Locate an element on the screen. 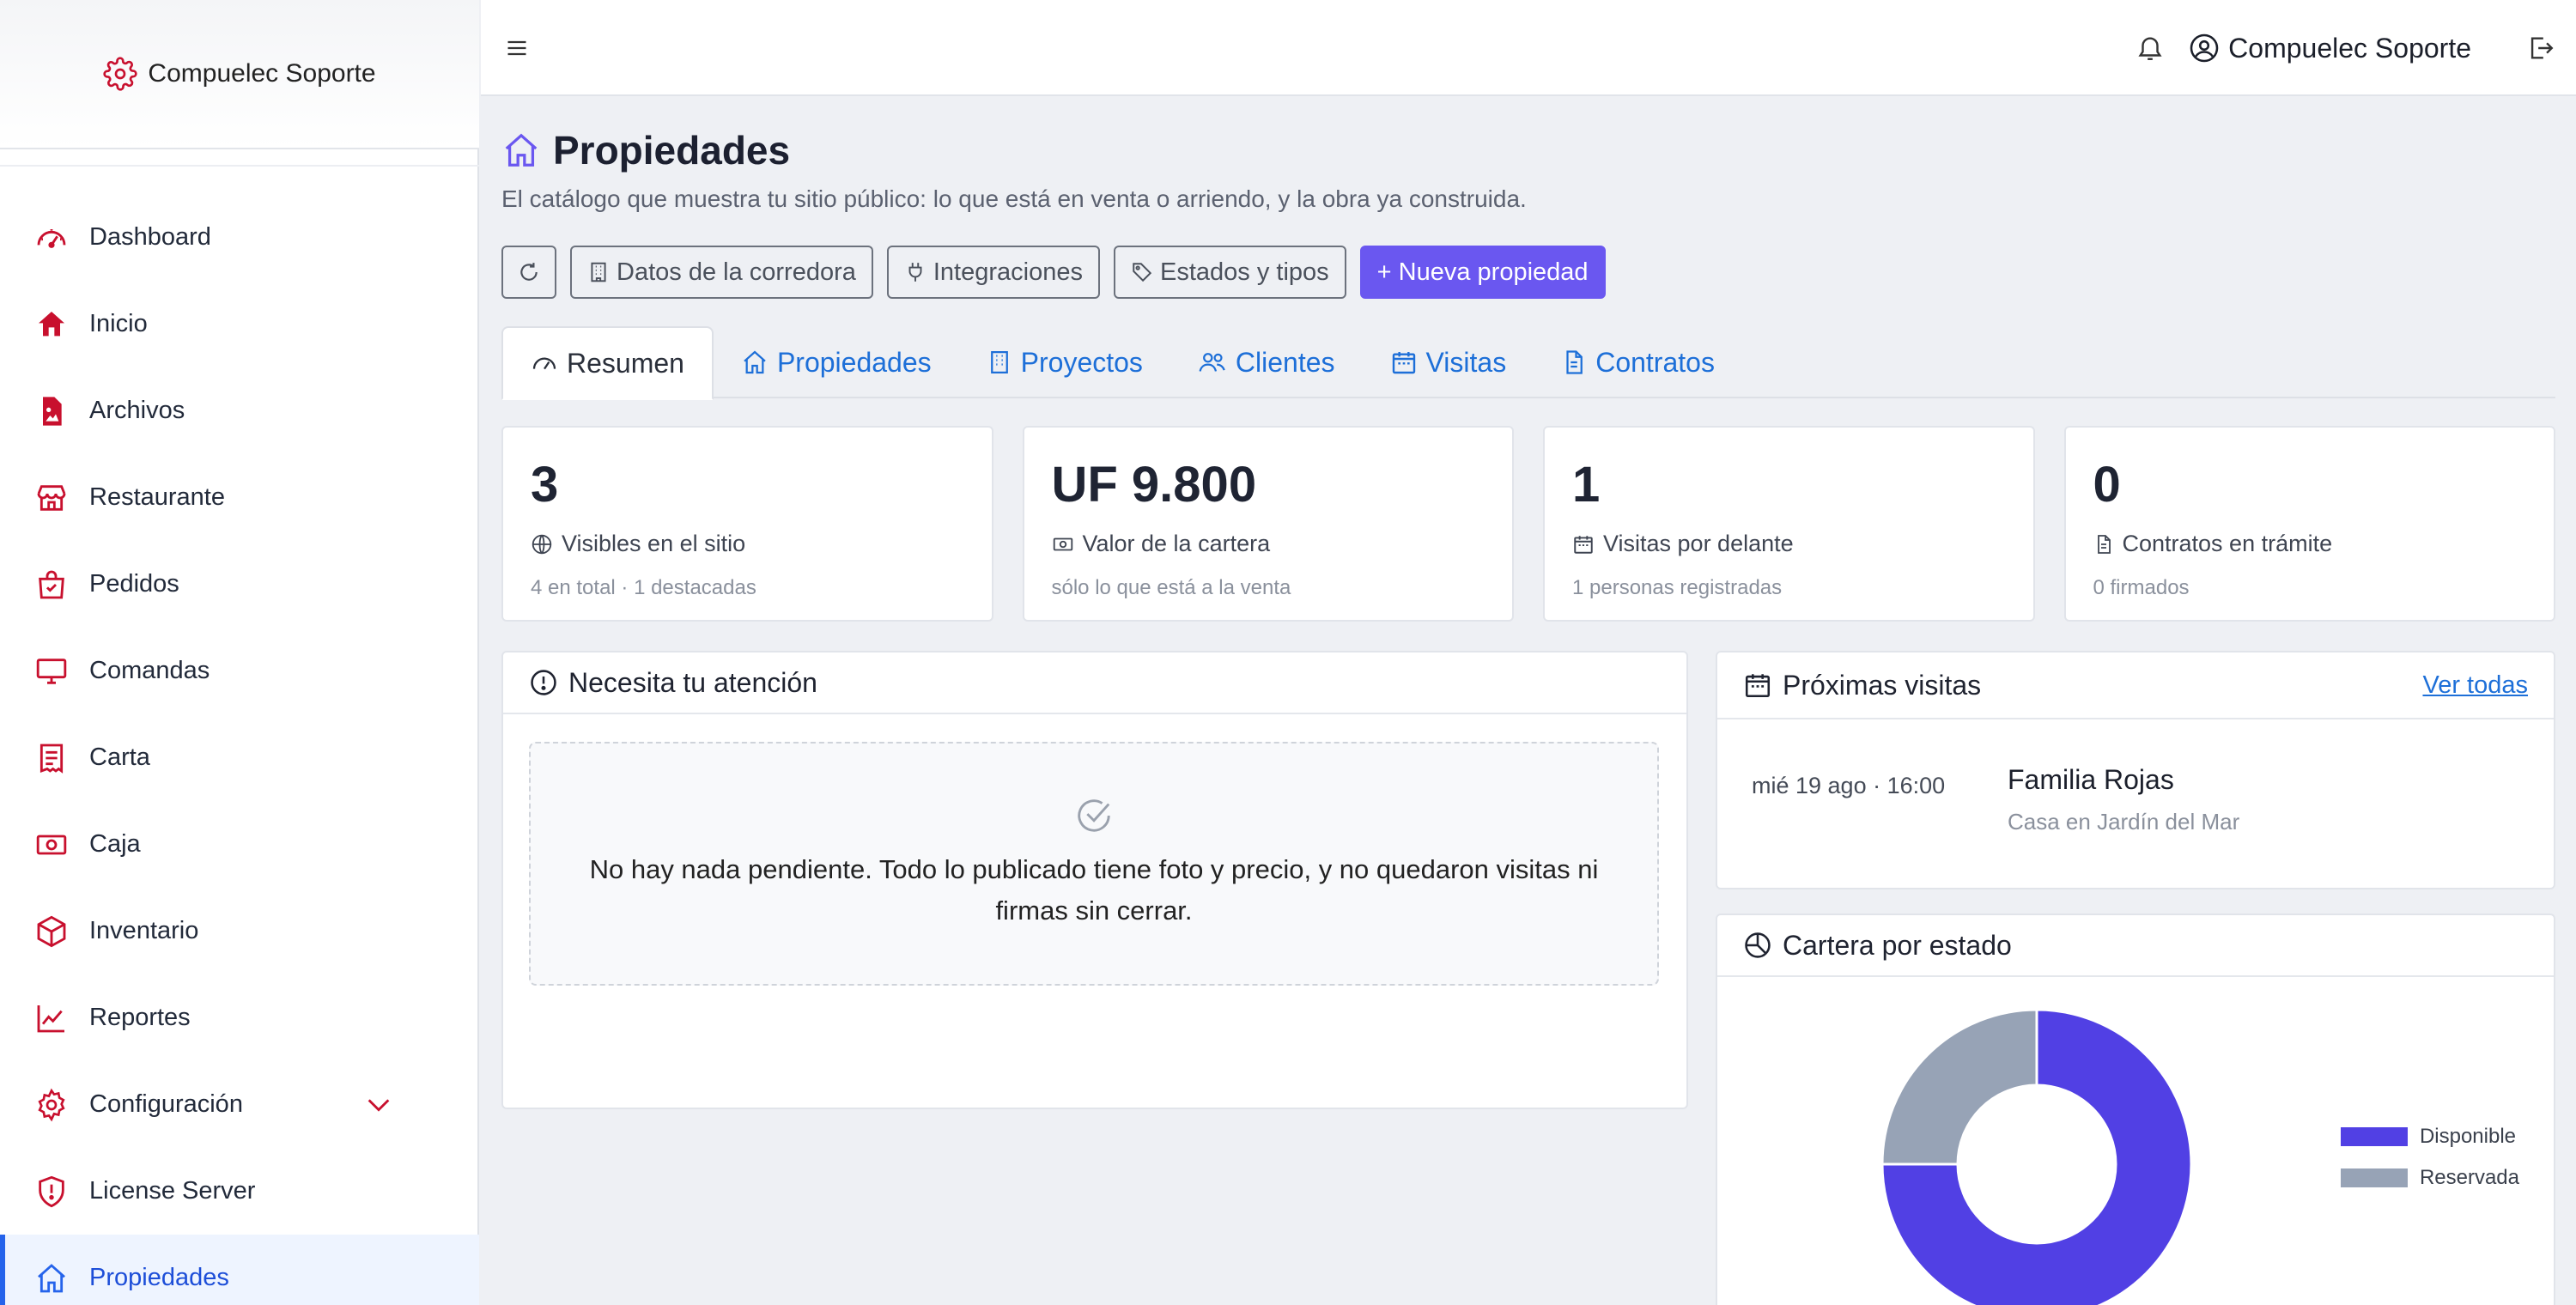 The height and width of the screenshot is (1305, 2576). integrations-label: Integraciones is located at coordinates (1008, 272).